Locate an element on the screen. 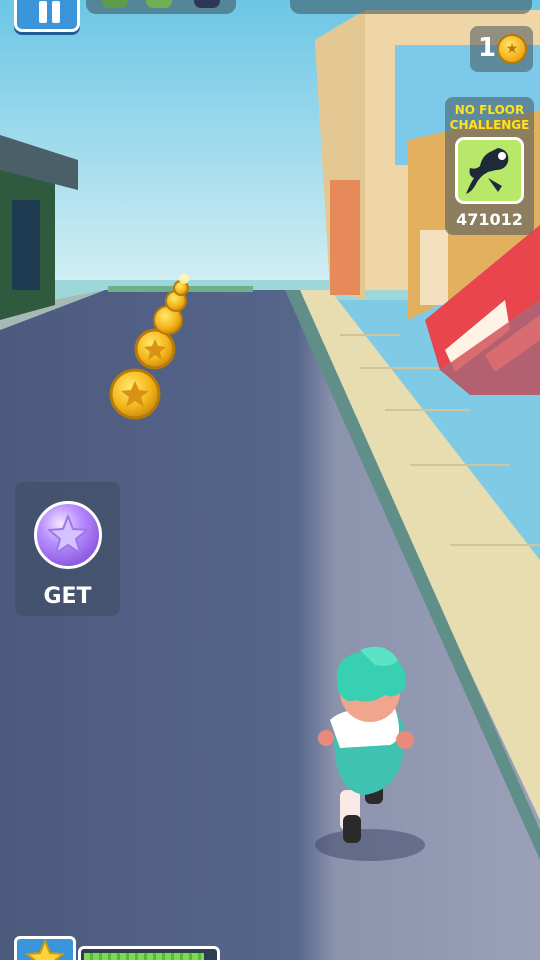 Image resolution: width=540 pixels, height=960 pixels. challenge-score: 471012 is located at coordinates (489, 219).